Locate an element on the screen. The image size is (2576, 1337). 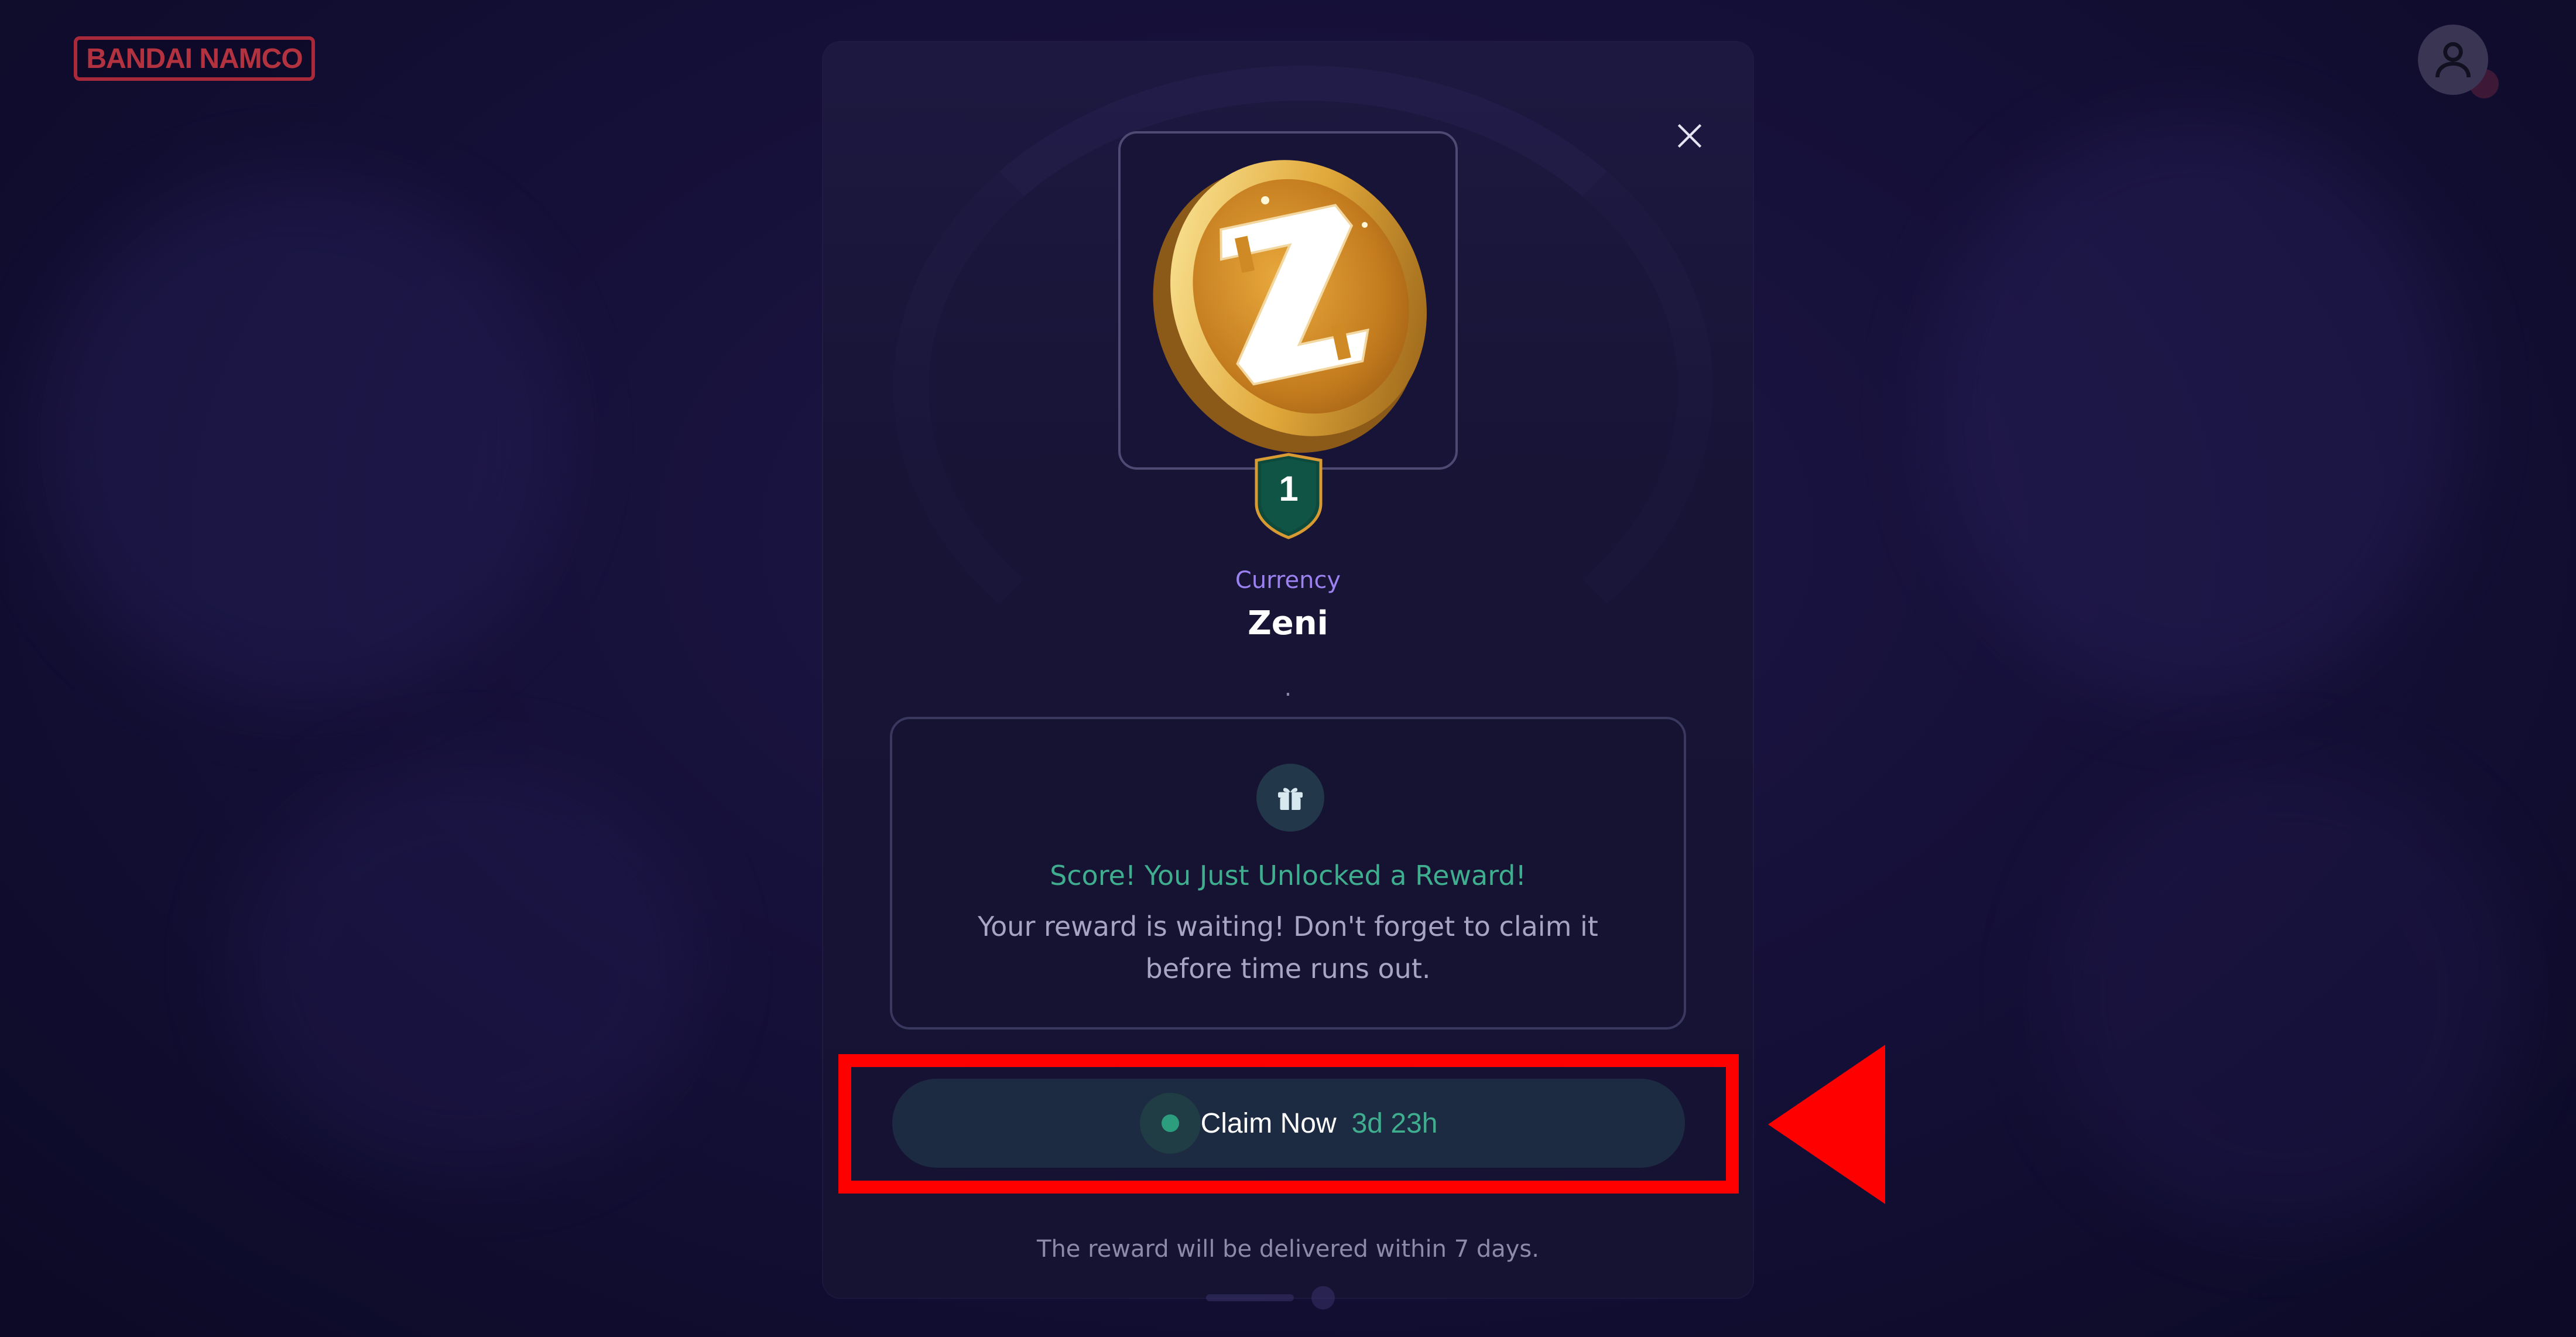
item-name: Zeni is located at coordinates (1288, 623).